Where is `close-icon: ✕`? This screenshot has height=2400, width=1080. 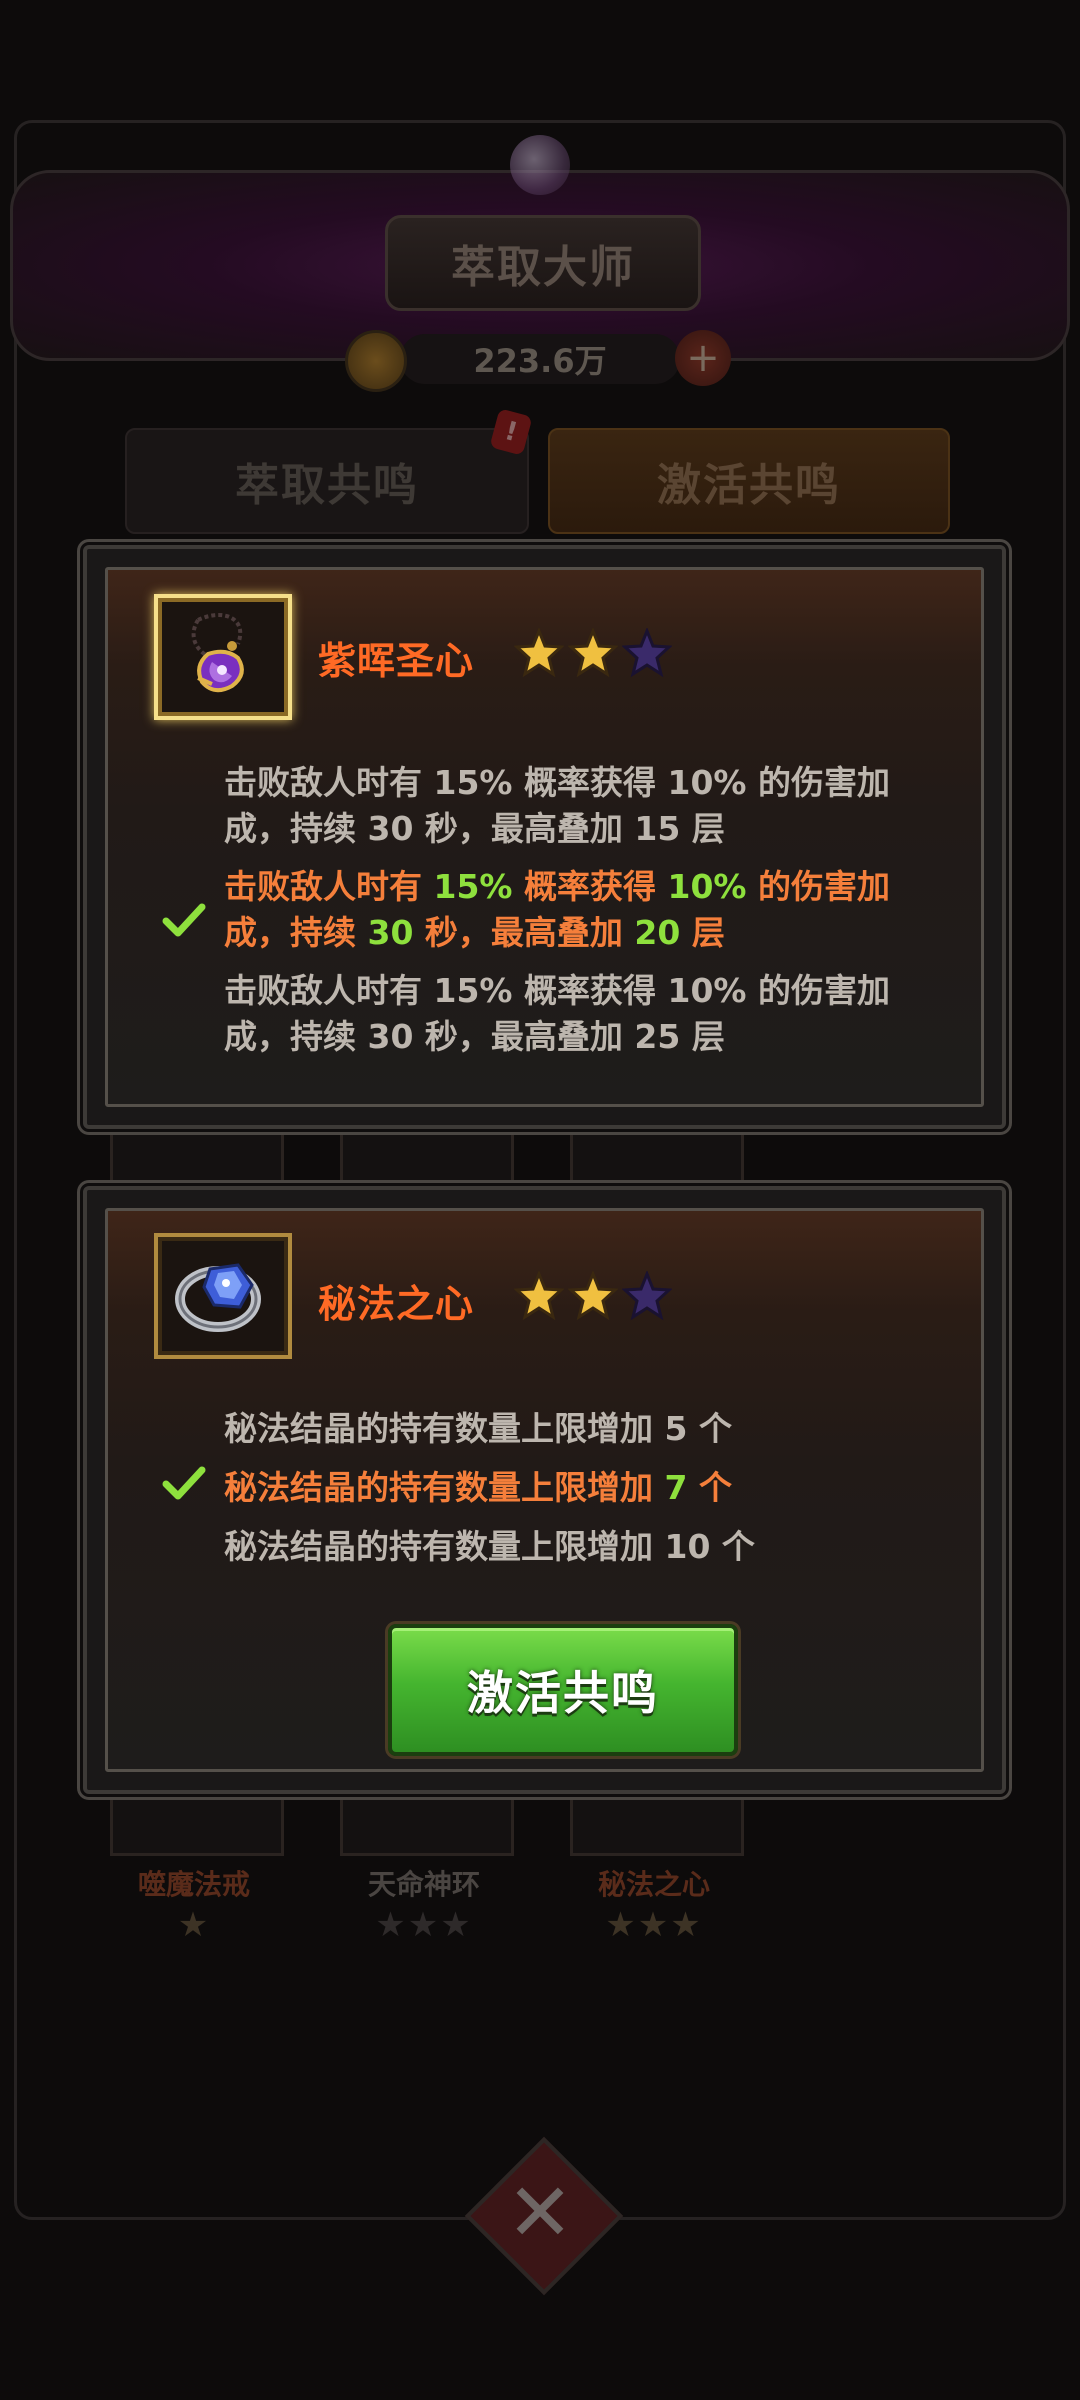 close-icon: ✕ is located at coordinates (540, 2212).